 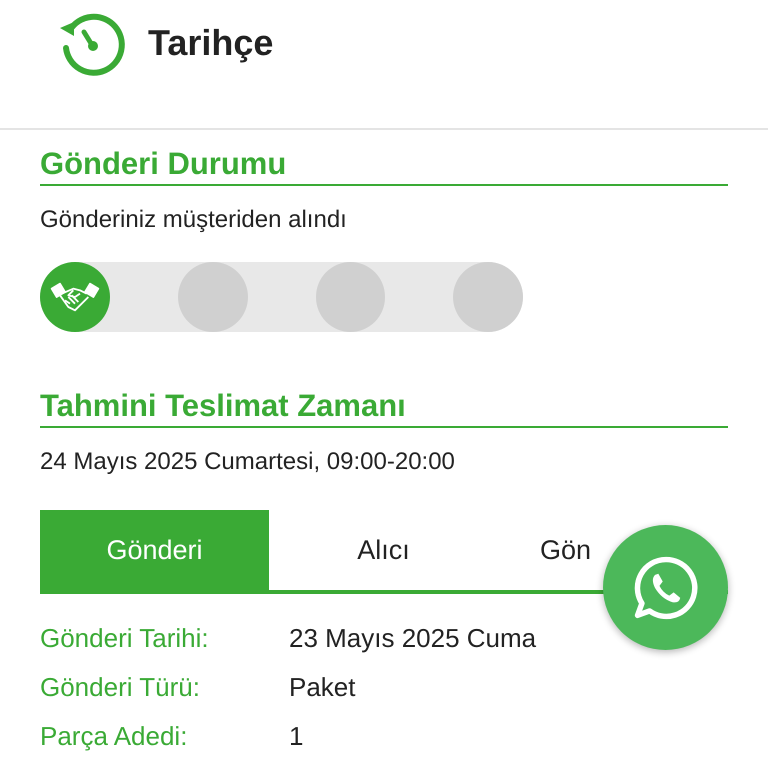 What do you see at coordinates (412, 638) in the screenshot?
I see `detail-value: 23 Mayıs 2025 Cuma` at bounding box center [412, 638].